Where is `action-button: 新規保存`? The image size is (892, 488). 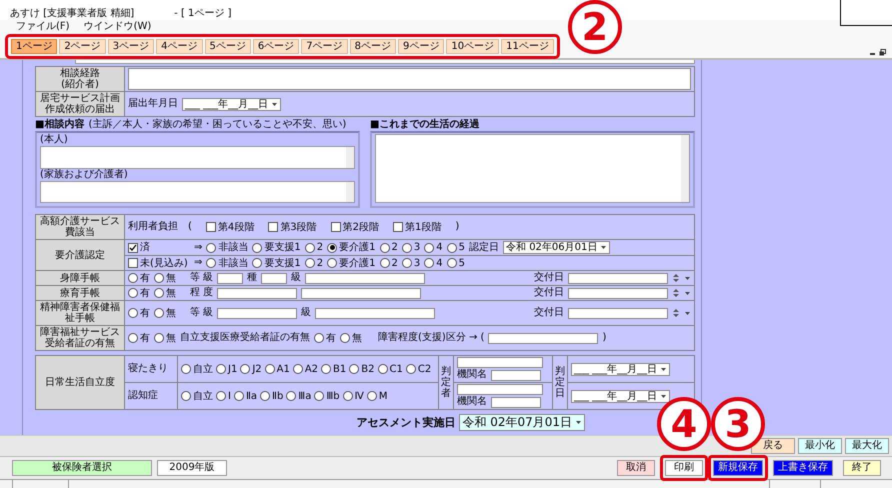
action-button: 新規保存 is located at coordinates (738, 468).